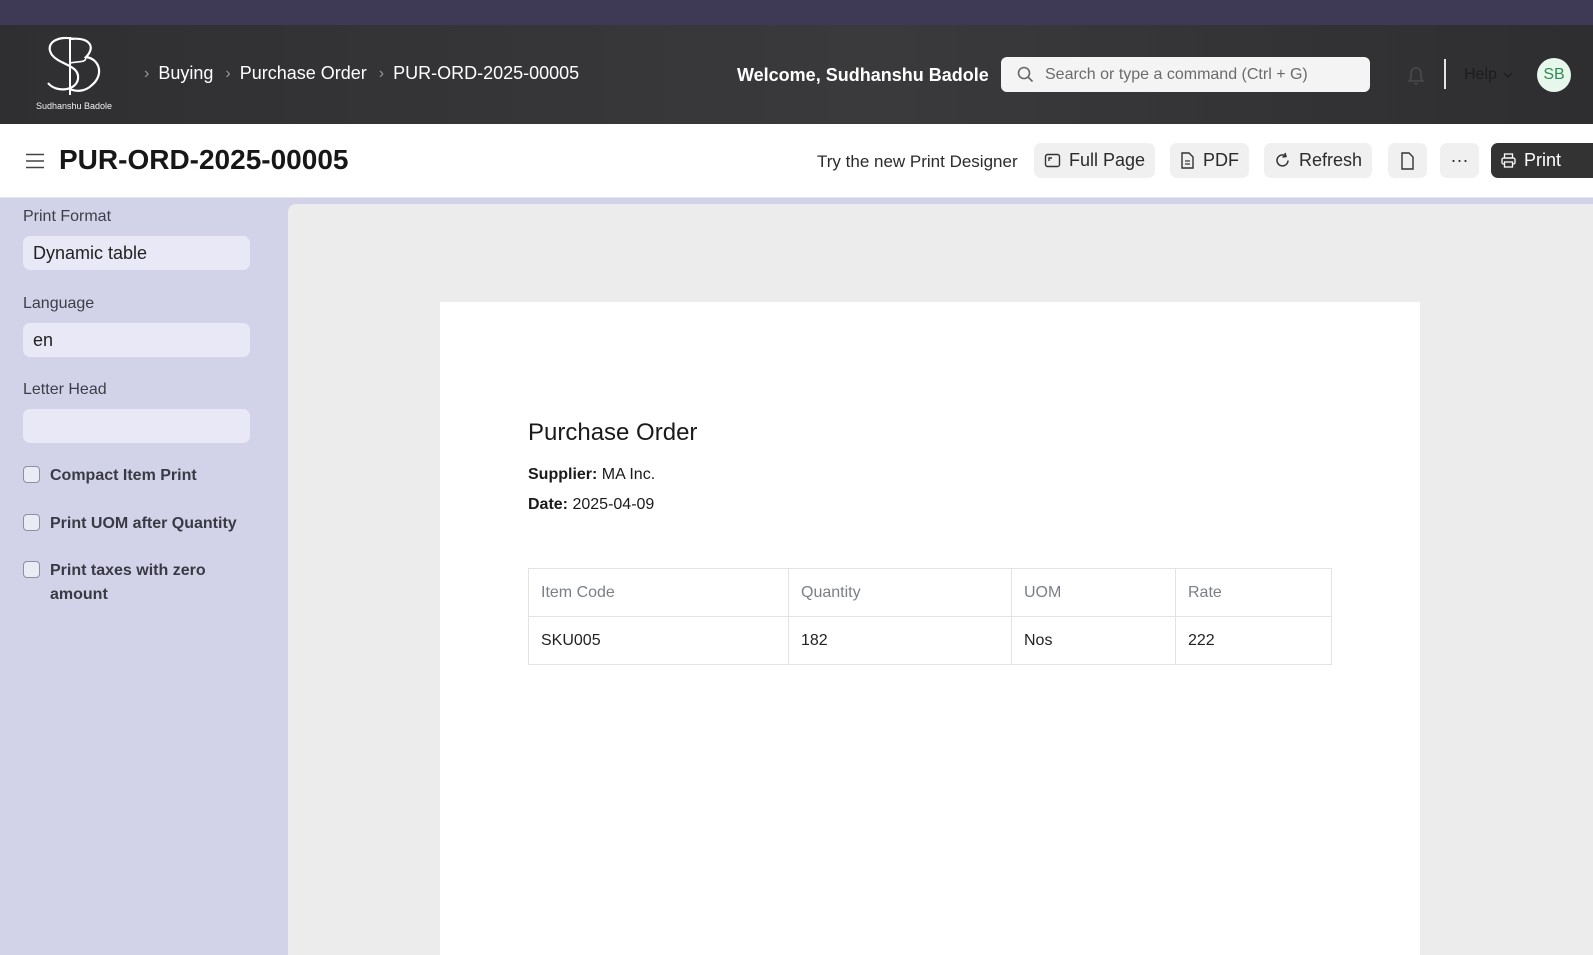 The width and height of the screenshot is (1593, 955). Describe the element at coordinates (74, 106) in the screenshot. I see `brand-name: Sudhanshu Badole` at that location.